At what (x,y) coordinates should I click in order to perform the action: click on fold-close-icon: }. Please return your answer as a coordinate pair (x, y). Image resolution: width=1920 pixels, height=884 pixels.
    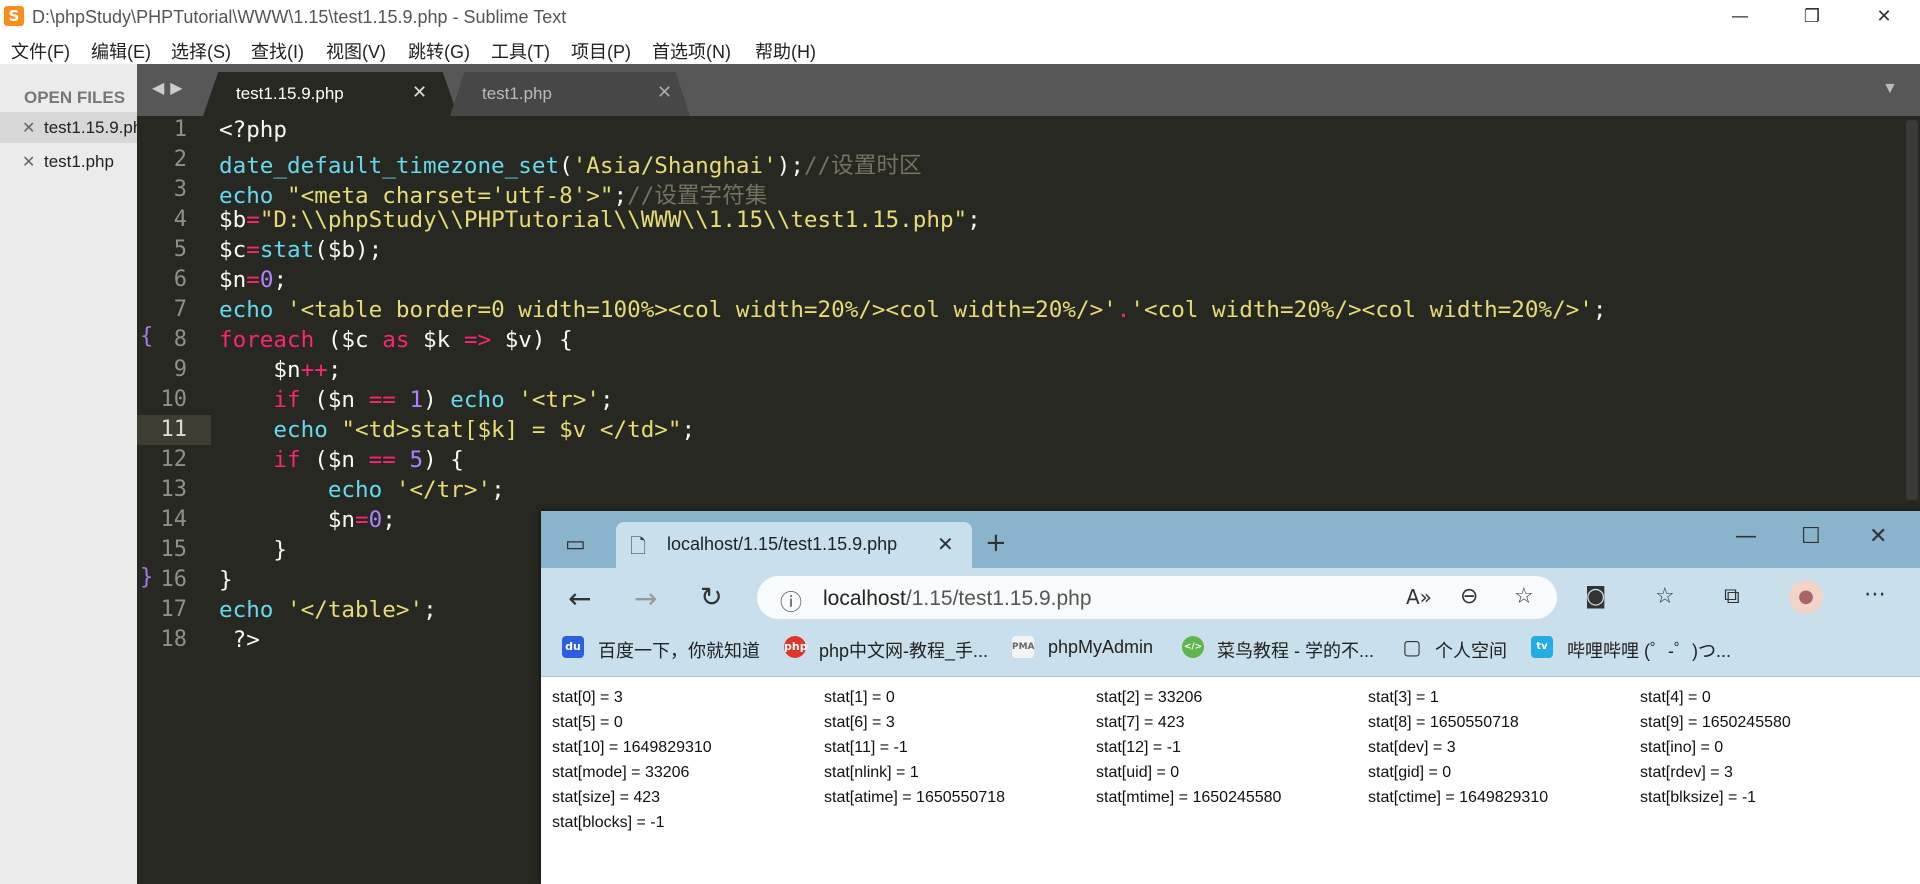
    Looking at the image, I should click on (146, 577).